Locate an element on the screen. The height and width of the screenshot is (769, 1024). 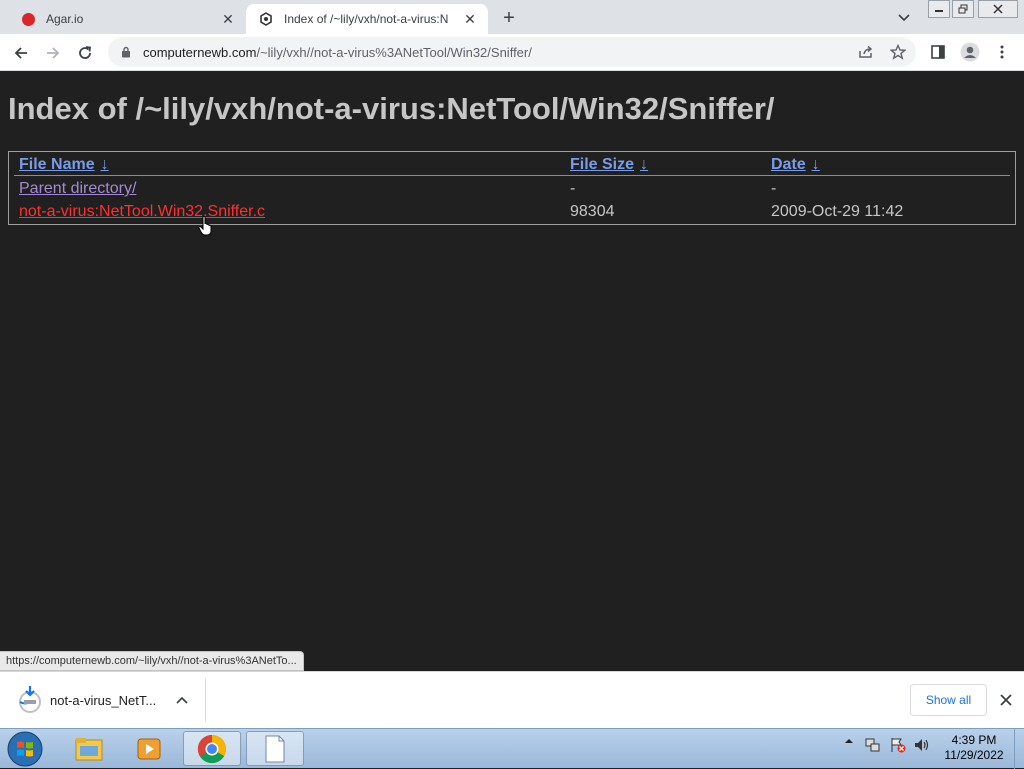
share-icon is located at coordinates (866, 52).